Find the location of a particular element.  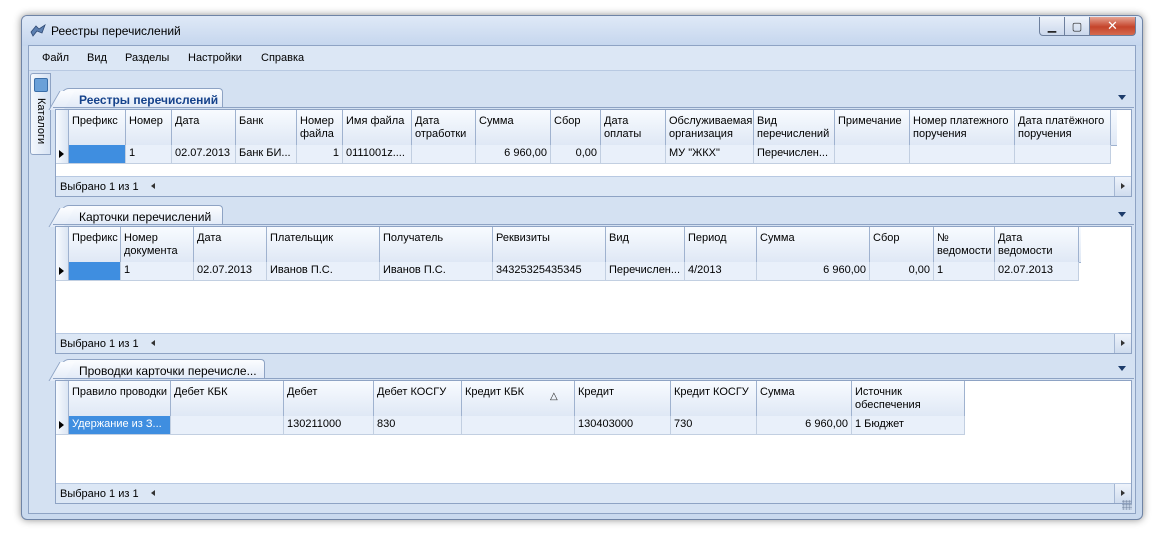

side-tab-catalogs: Каталоги is located at coordinates (40, 114).